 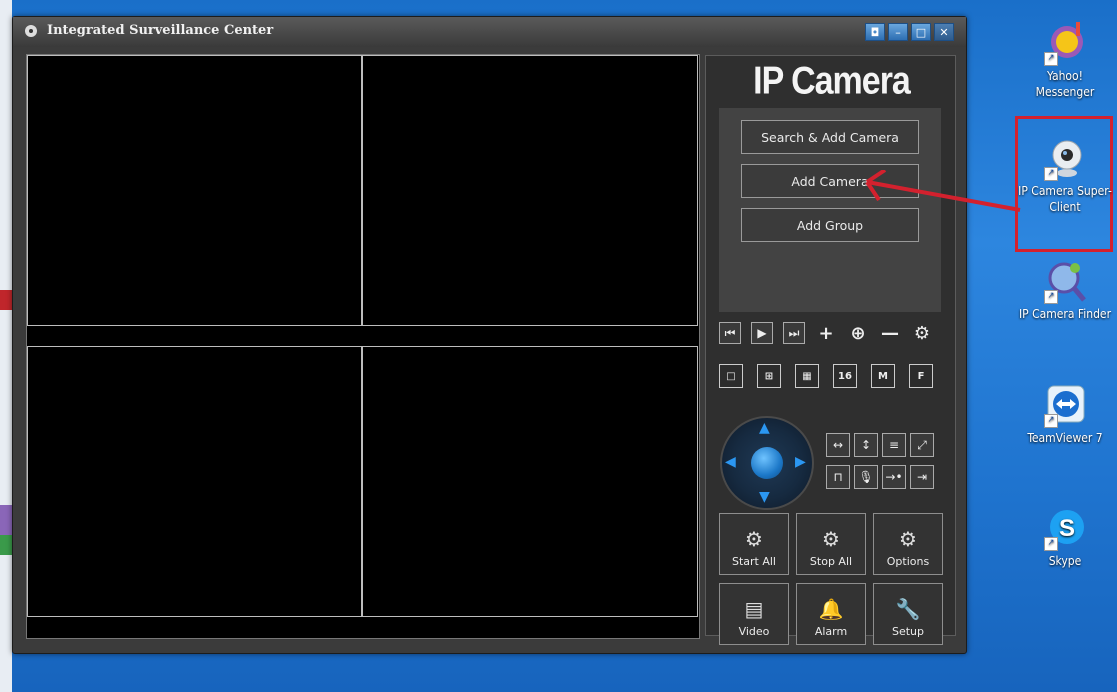 What do you see at coordinates (880, 477) in the screenshot?
I see `ptz-tools-row-2: ⊓ 🎙 →• ⇥` at bounding box center [880, 477].